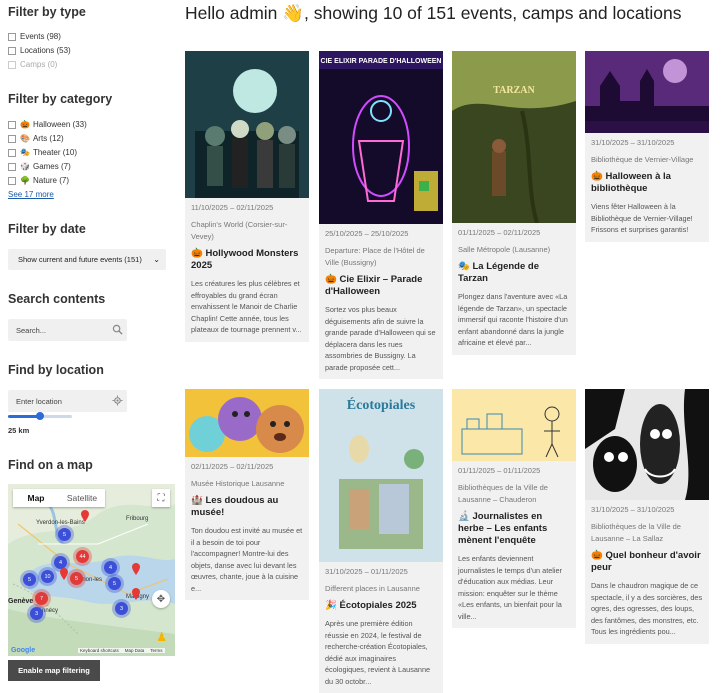 This screenshot has height=693, width=723. I want to click on google-logo: Google, so click(23, 650).